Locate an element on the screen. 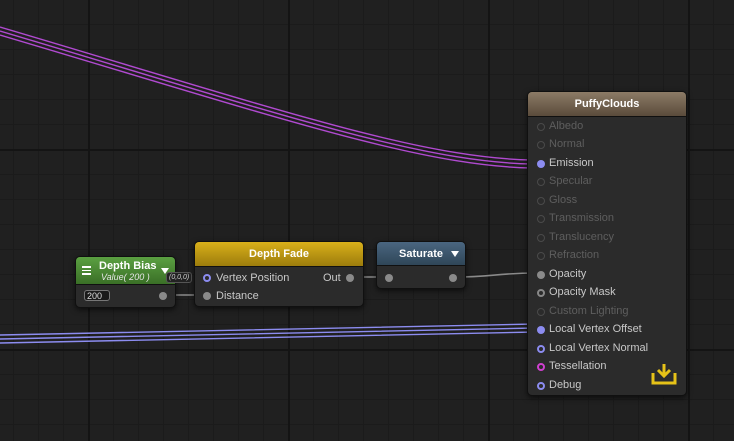  refraction-port is located at coordinates (541, 256).